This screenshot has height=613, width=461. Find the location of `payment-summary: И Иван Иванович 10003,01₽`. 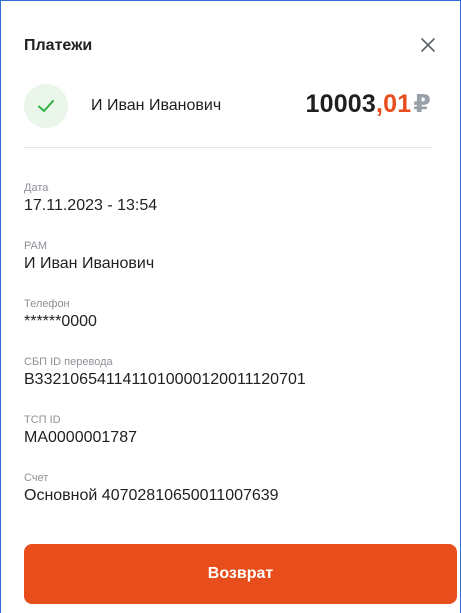

payment-summary: И Иван Иванович 10003,01₽ is located at coordinates (240, 106).